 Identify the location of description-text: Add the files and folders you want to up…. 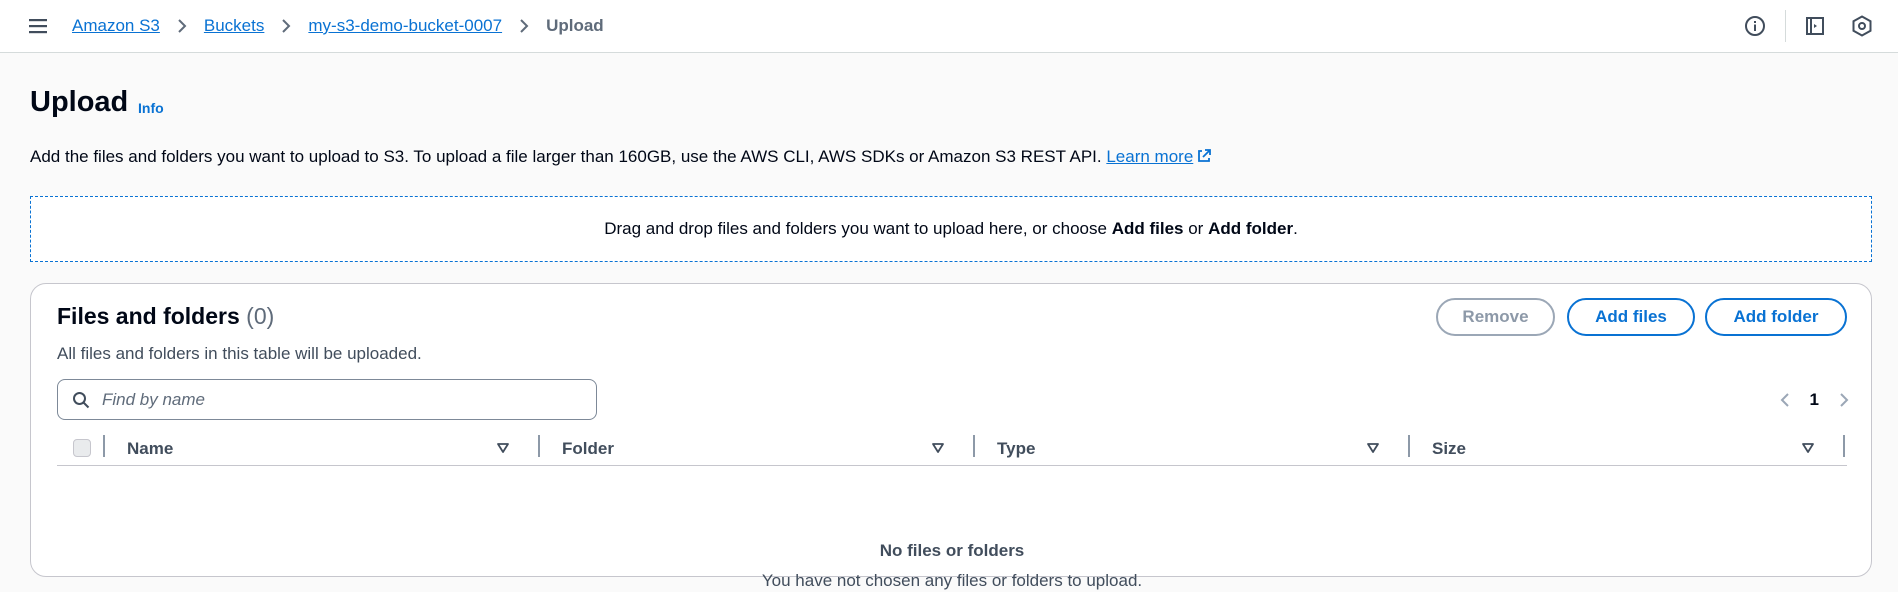
(566, 156).